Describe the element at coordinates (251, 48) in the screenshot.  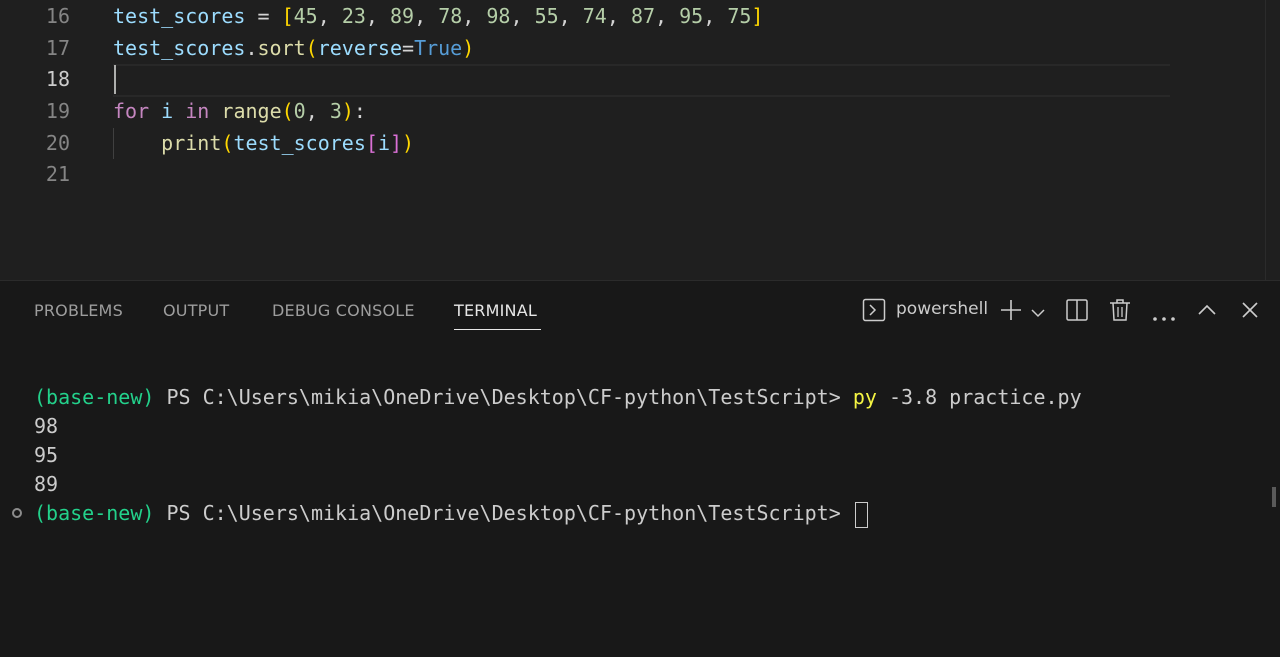
I see `code-token: .` at that location.